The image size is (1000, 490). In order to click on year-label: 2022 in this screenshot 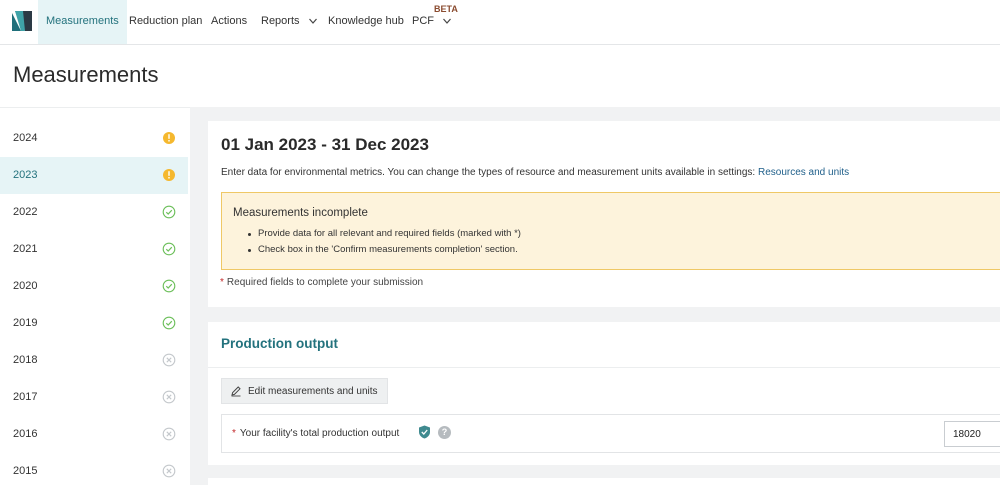, I will do `click(25, 212)`.